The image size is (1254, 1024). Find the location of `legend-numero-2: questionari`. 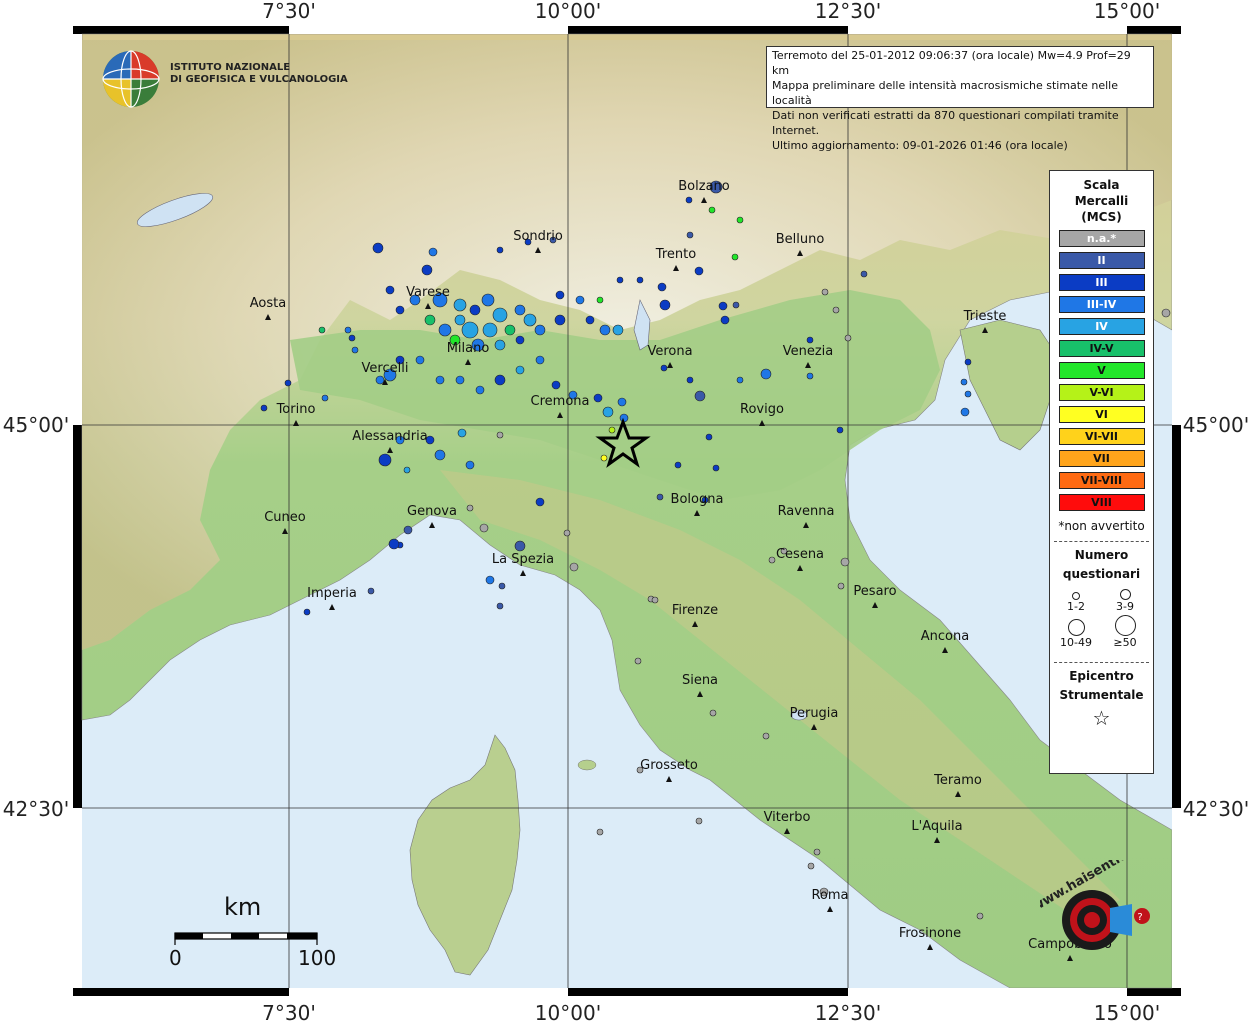

legend-numero-2: questionari is located at coordinates (1101, 574).